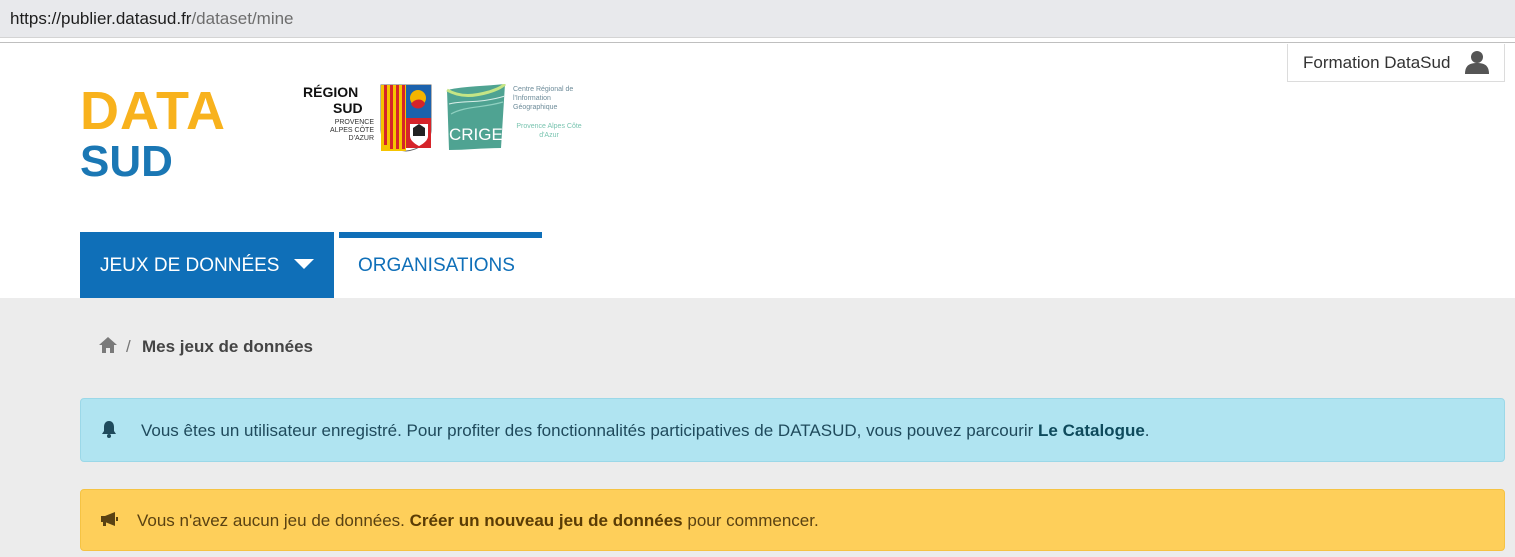 The image size is (1515, 557). What do you see at coordinates (476, 117) in the screenshot?
I see `crige-emblem-icon: CRIGE` at bounding box center [476, 117].